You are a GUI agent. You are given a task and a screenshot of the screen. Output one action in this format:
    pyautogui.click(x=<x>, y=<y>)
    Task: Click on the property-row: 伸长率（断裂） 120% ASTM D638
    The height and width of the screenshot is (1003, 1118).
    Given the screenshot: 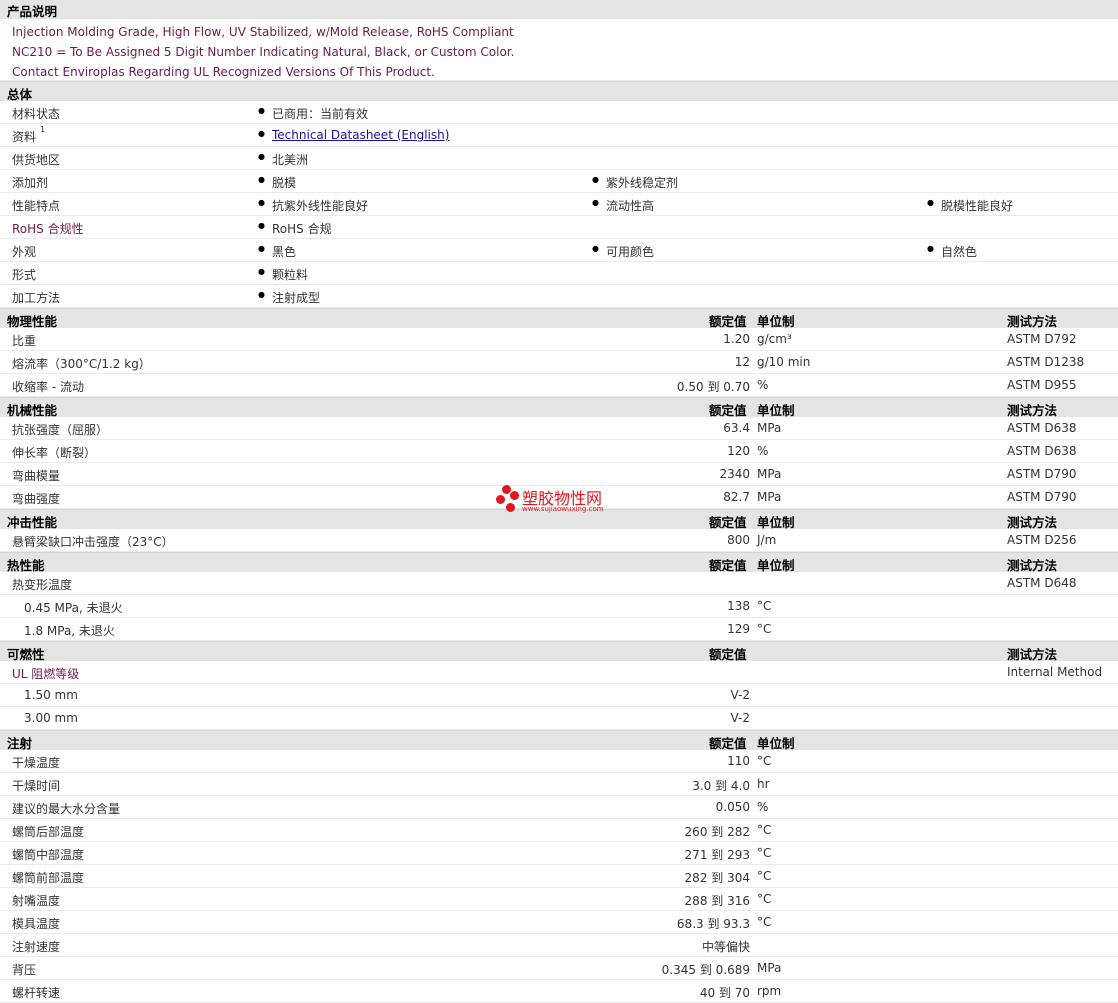 What is the action you would take?
    pyautogui.click(x=559, y=451)
    